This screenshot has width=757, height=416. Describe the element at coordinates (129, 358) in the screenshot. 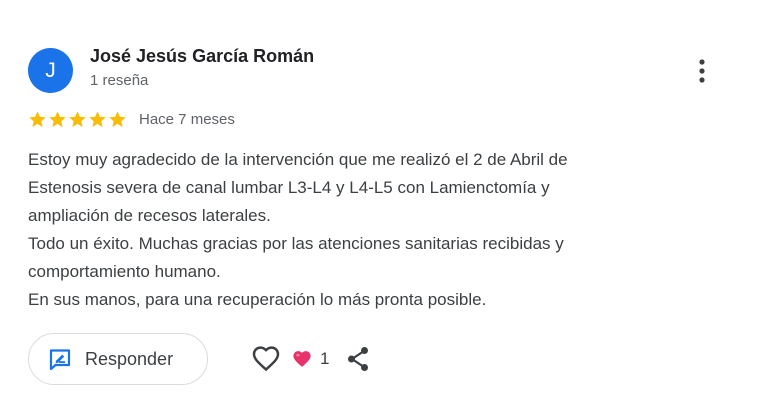

I see `reply-button-label: Responder` at that location.